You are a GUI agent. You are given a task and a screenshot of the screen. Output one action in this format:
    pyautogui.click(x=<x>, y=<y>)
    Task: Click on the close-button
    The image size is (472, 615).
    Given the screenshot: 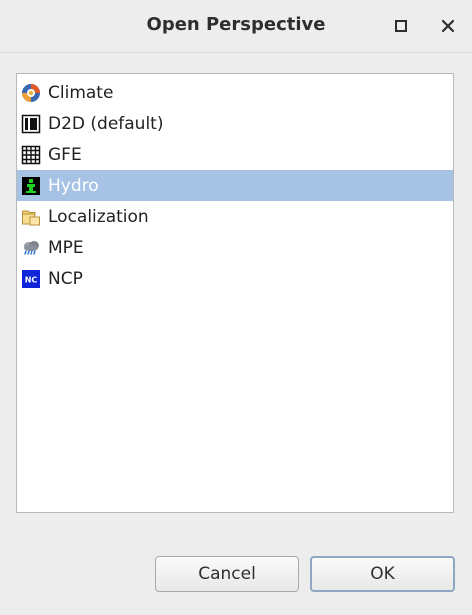 What is the action you would take?
    pyautogui.click(x=448, y=26)
    